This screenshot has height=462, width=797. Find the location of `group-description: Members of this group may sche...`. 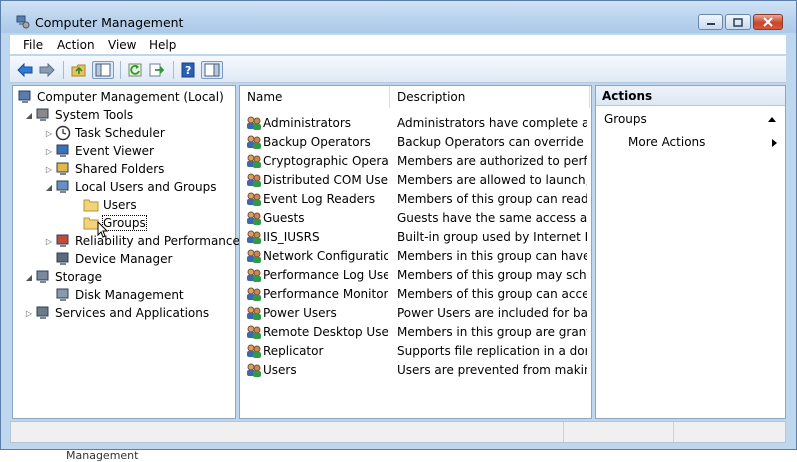

group-description: Members of this group may sche... is located at coordinates (492, 274).